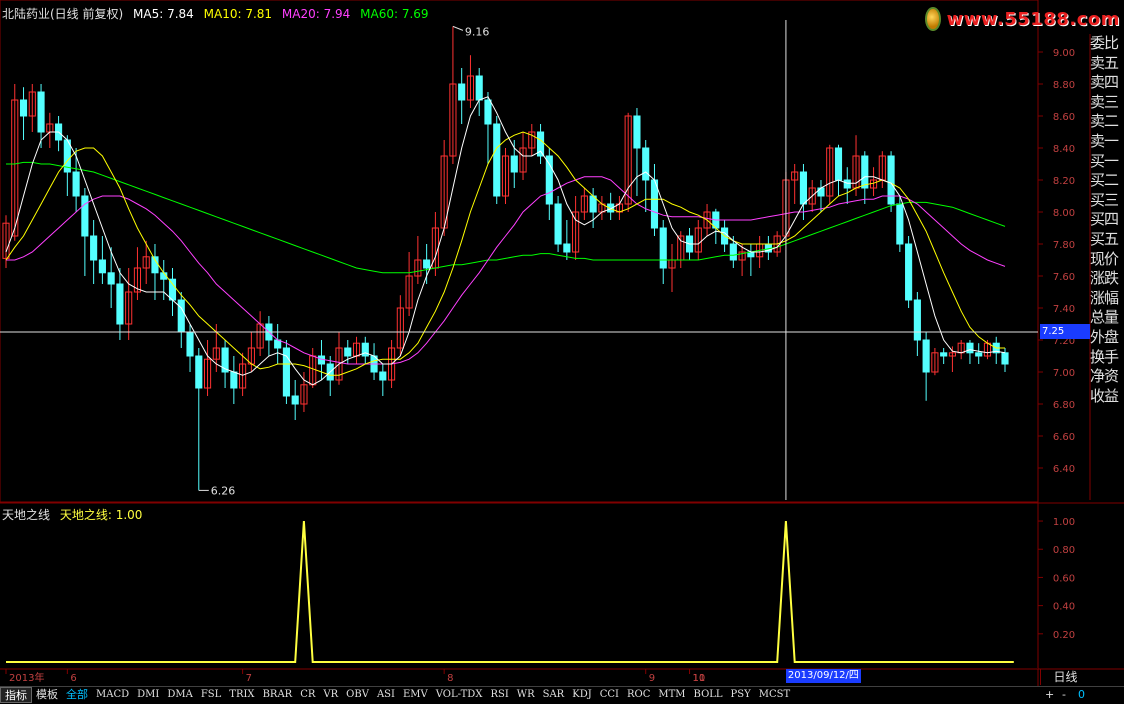 The height and width of the screenshot is (704, 1124). I want to click on indicator-tab-mcst: MCST, so click(774, 695).